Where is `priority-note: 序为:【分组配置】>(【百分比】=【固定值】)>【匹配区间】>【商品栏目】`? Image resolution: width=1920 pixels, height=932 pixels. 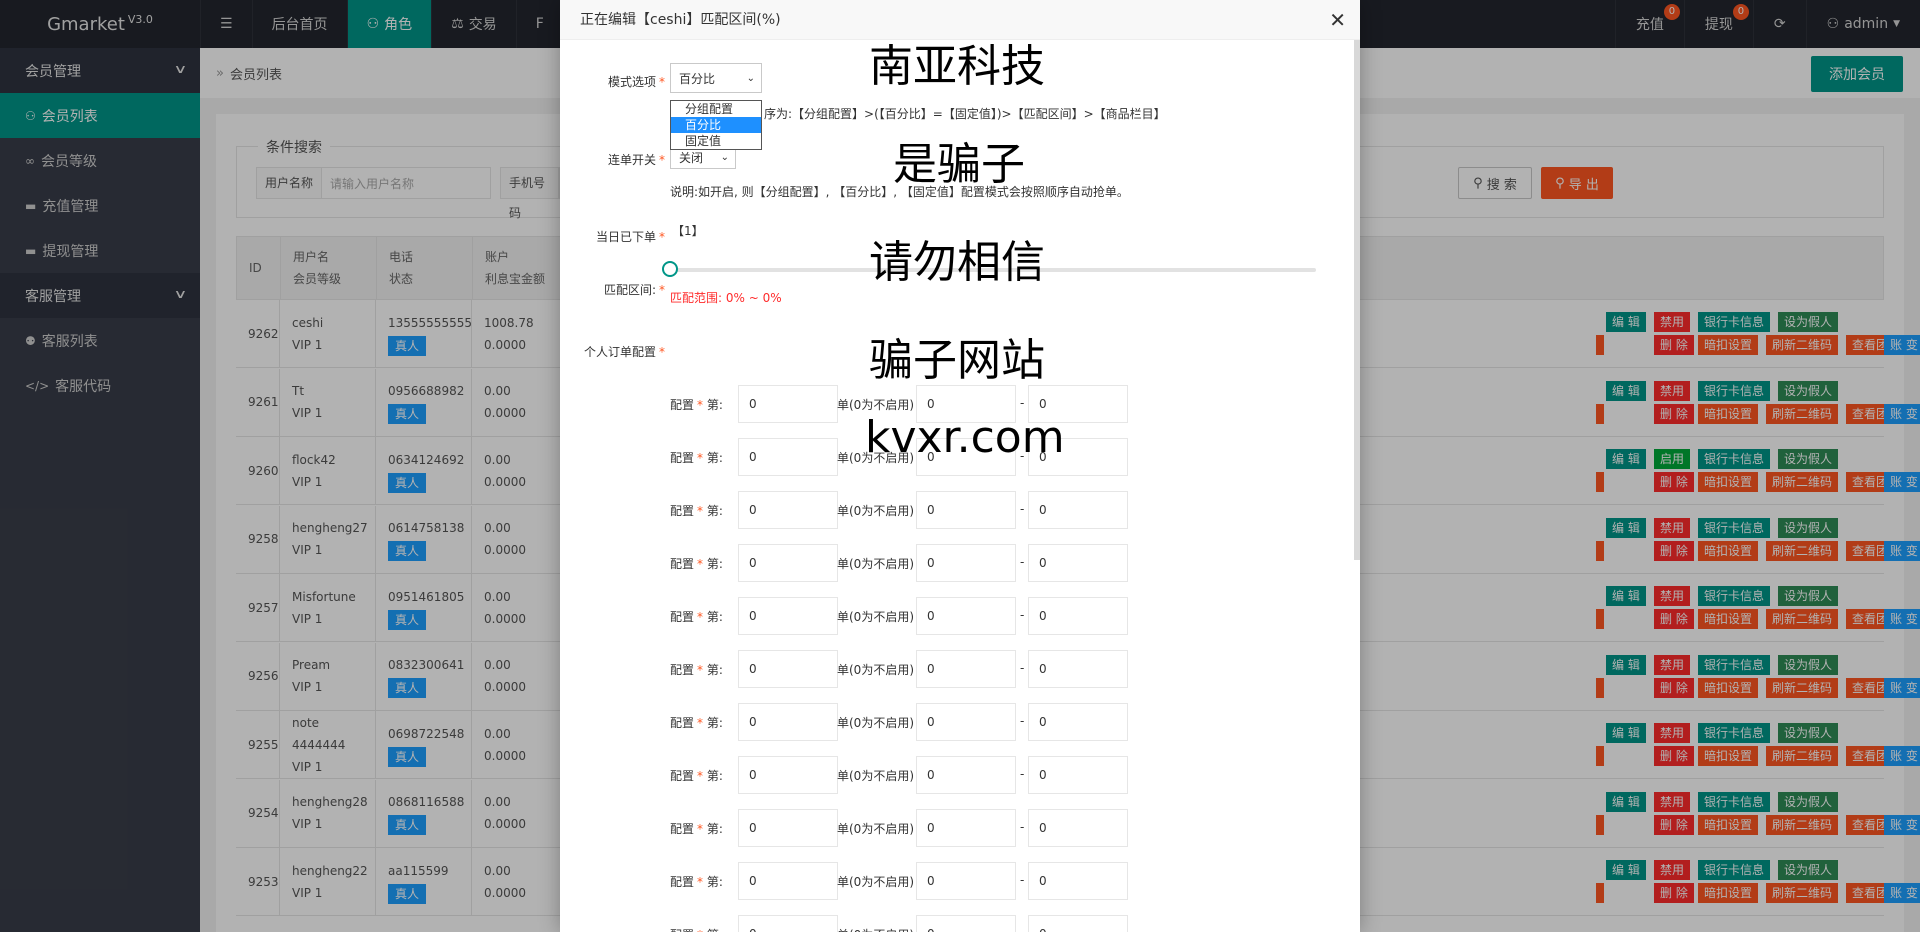 priority-note: 序为:【分组配置】>(【百分比】=【固定值】)>【匹配区间】>【商品栏目】 is located at coordinates (965, 114).